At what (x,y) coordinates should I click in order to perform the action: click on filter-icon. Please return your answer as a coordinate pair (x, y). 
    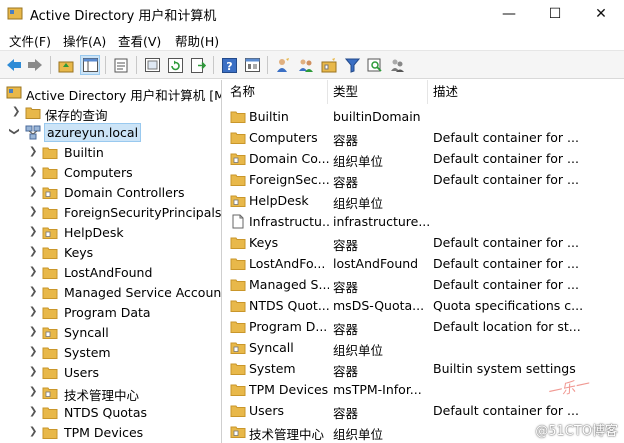
    Looking at the image, I should click on (352, 65).